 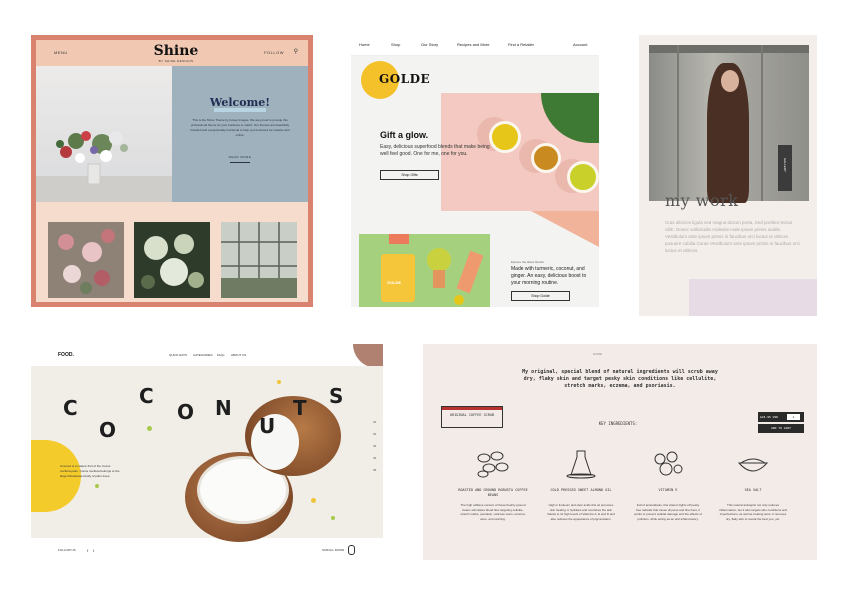 What do you see at coordinates (597, 354) in the screenshot?
I see `breadcrumb: HOME` at bounding box center [597, 354].